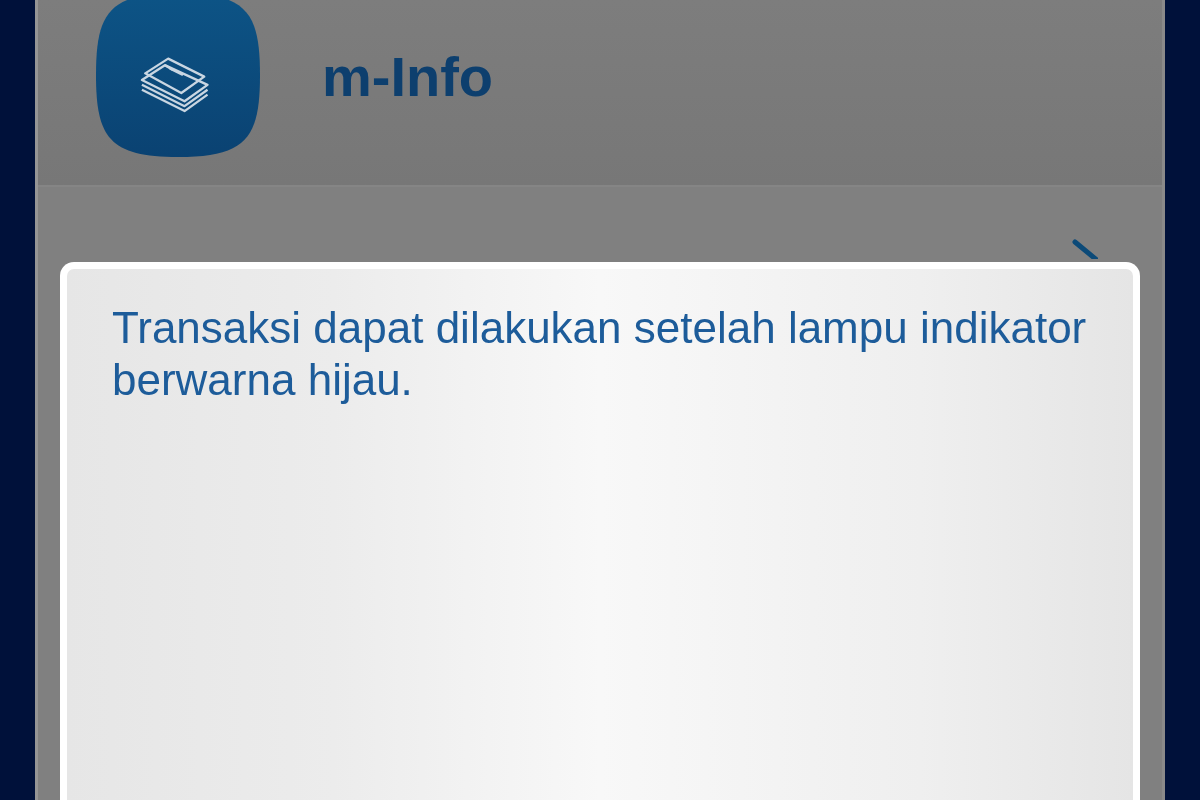  What do you see at coordinates (1085, 249) in the screenshot?
I see `chevron-icon` at bounding box center [1085, 249].